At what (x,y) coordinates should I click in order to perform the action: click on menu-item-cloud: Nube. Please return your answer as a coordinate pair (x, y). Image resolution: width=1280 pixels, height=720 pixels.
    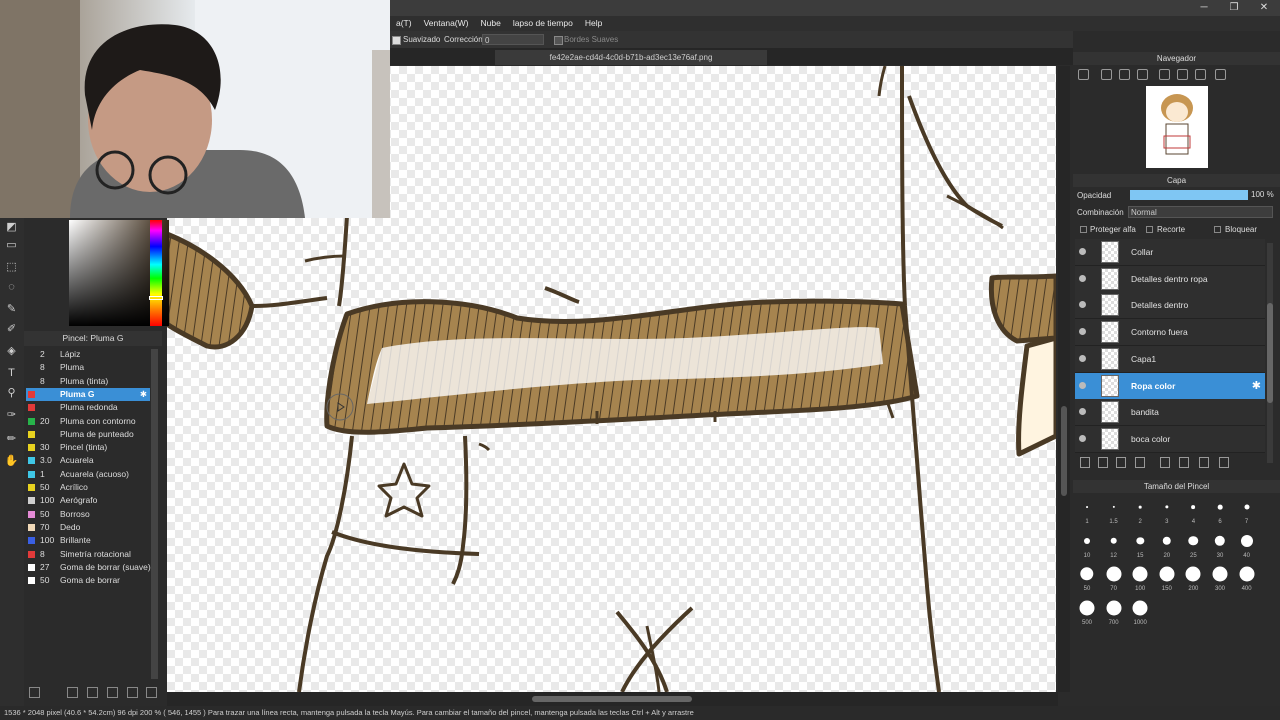
    Looking at the image, I should click on (490, 23).